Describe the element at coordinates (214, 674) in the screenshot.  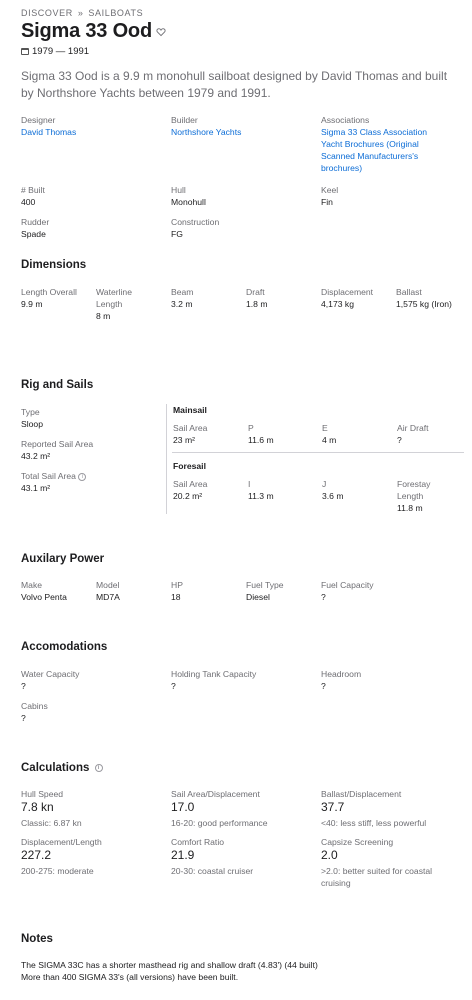
I see `holding-tank-label: Holding Tank Capacity` at that location.